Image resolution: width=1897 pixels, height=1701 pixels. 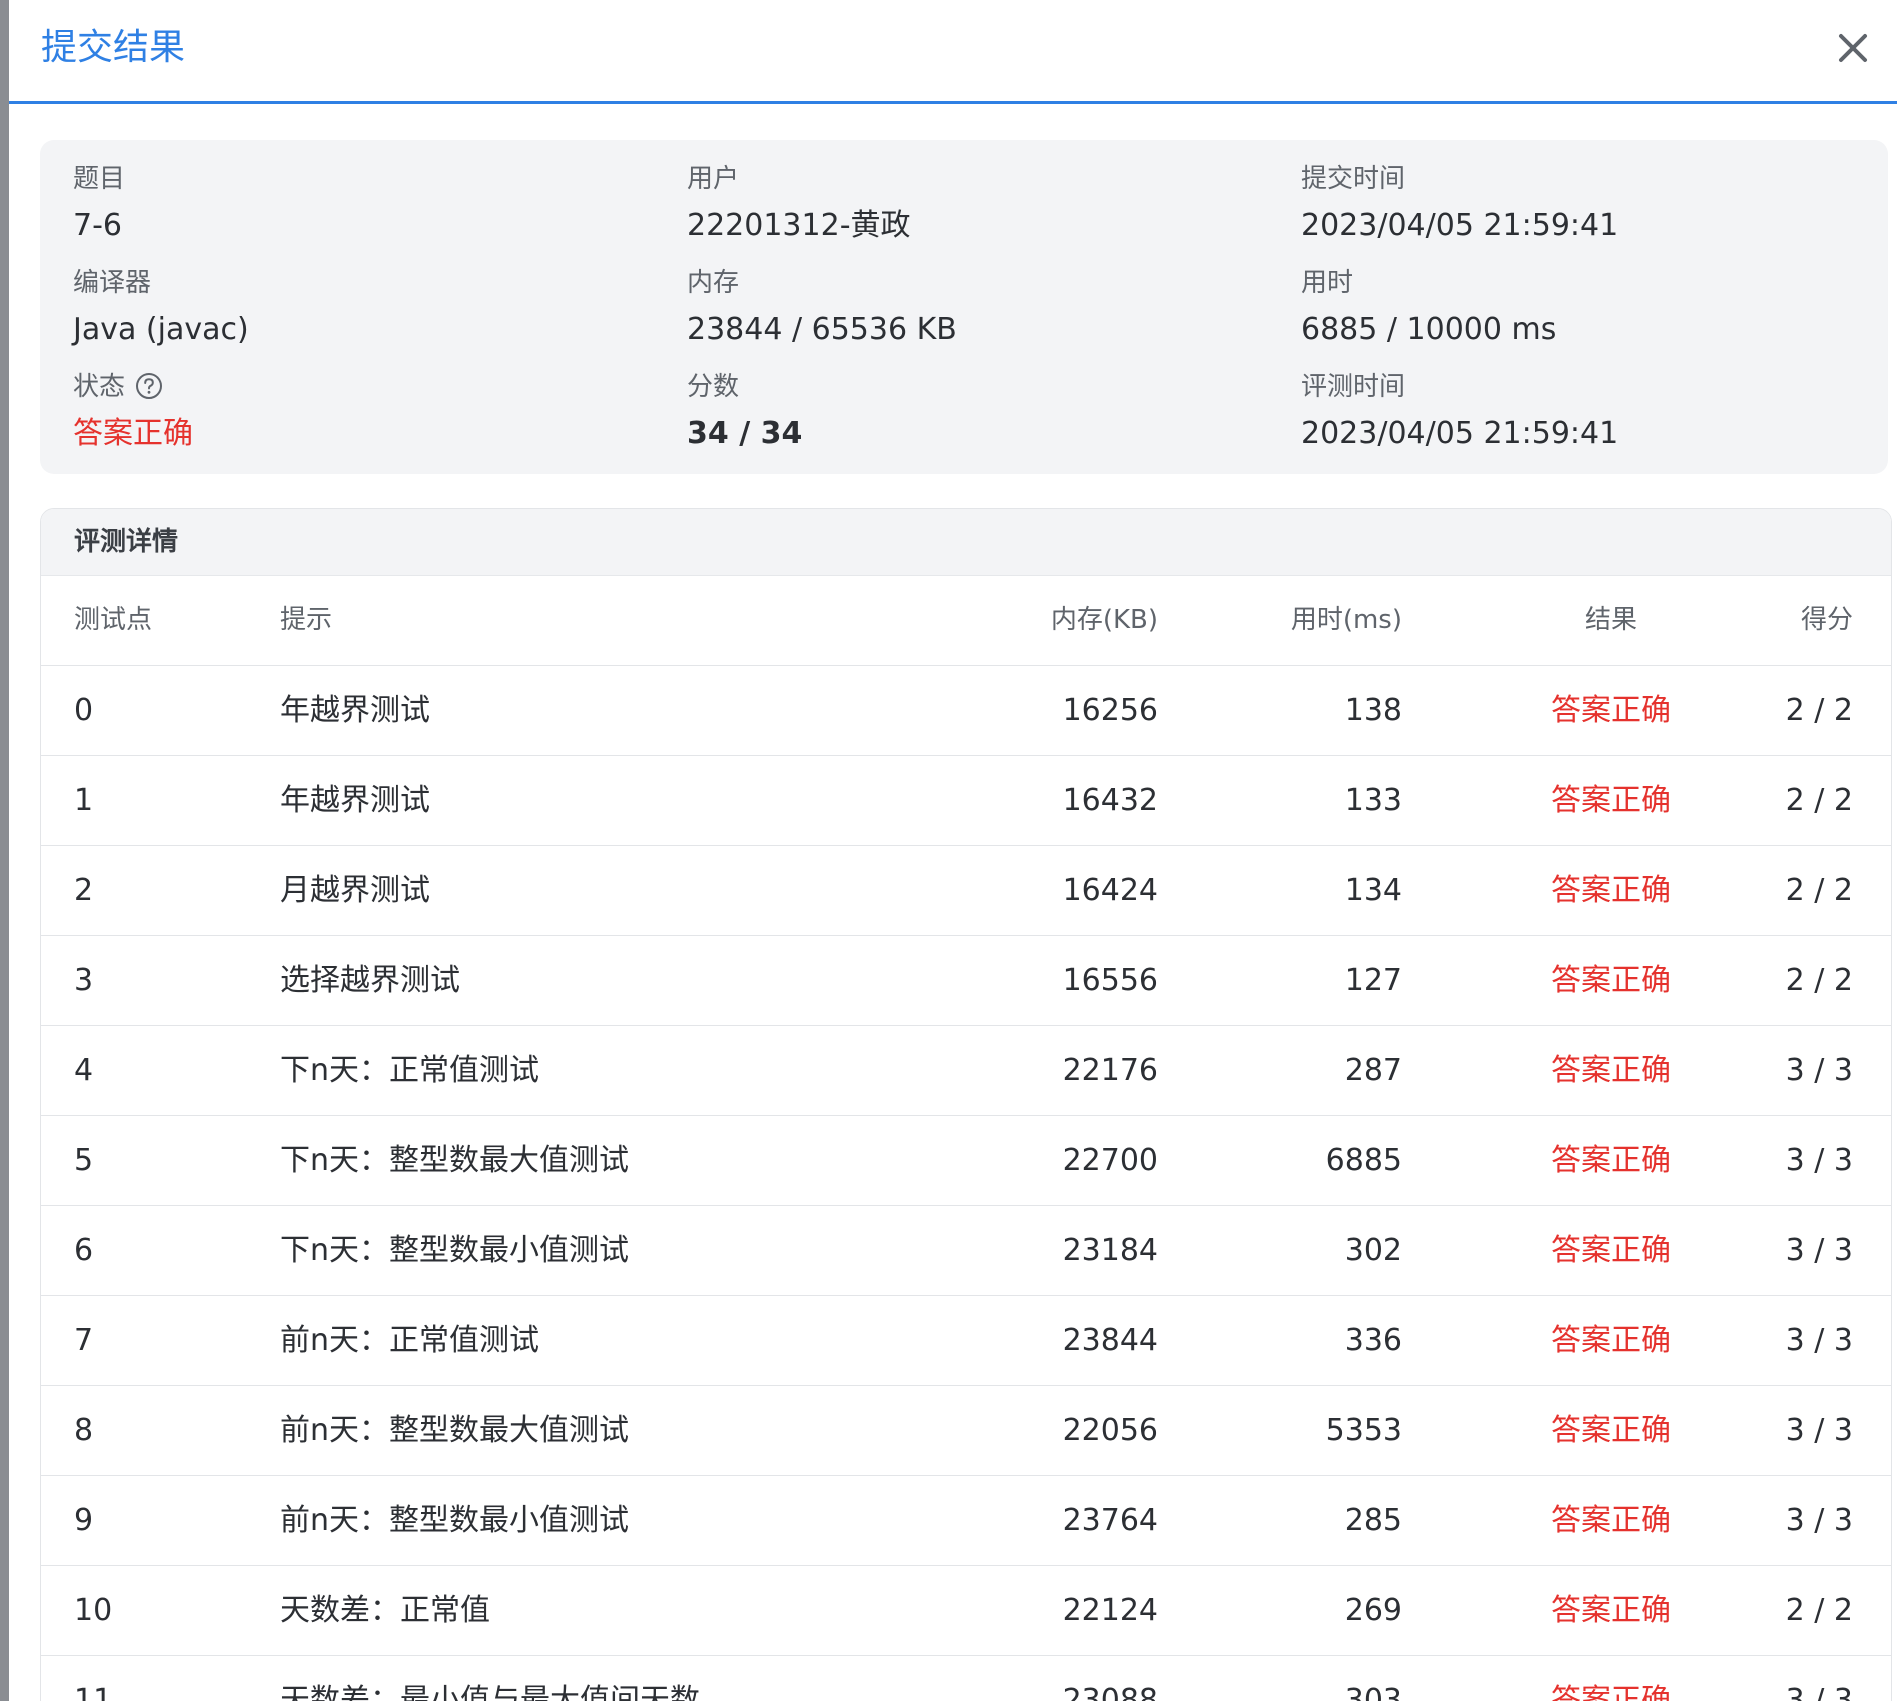 What do you see at coordinates (1110, 1610) in the screenshot?
I see `test-point-memory: 22124` at bounding box center [1110, 1610].